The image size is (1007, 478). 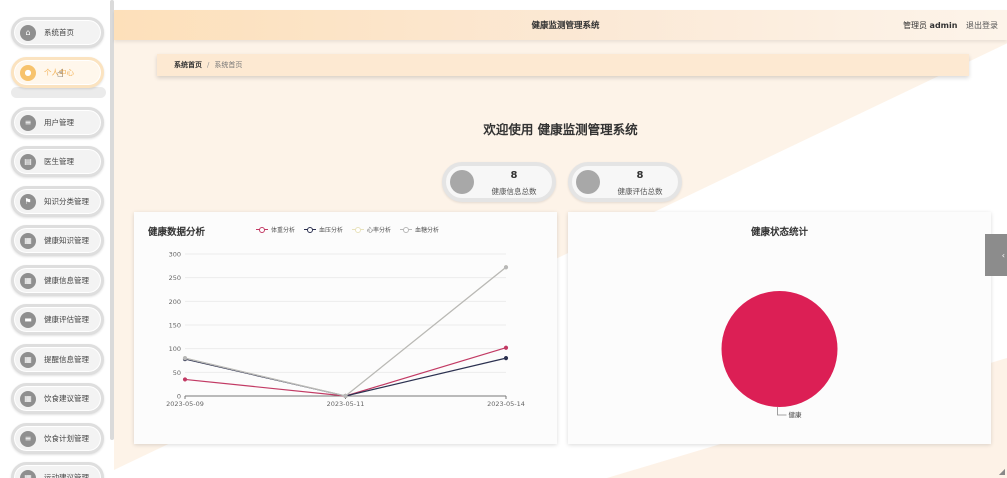 I want to click on user-area: 管理员 admin 退出登录, so click(x=950, y=25).